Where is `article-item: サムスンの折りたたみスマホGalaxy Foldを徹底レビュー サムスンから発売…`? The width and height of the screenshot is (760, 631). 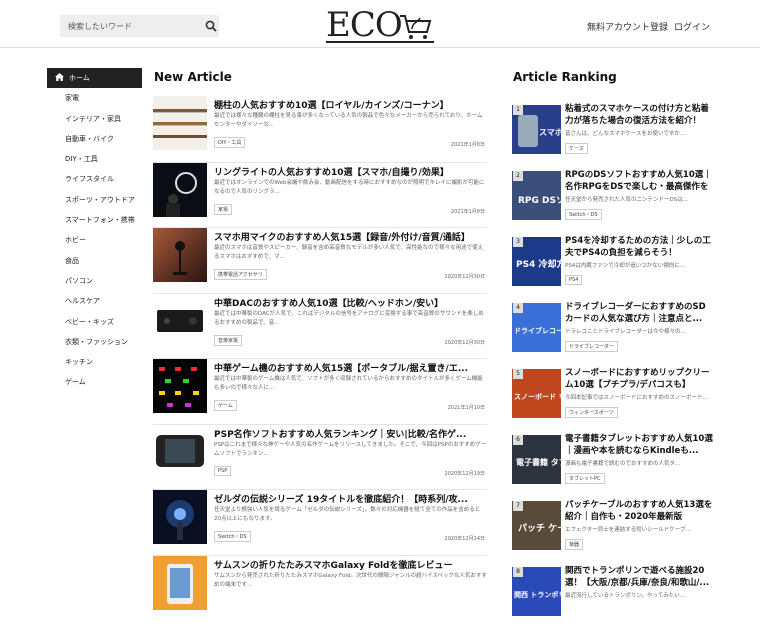 article-item: サムスンの折りたたみスマホGalaxy Foldを徹底レビュー サムスンから発売… is located at coordinates (320, 587).